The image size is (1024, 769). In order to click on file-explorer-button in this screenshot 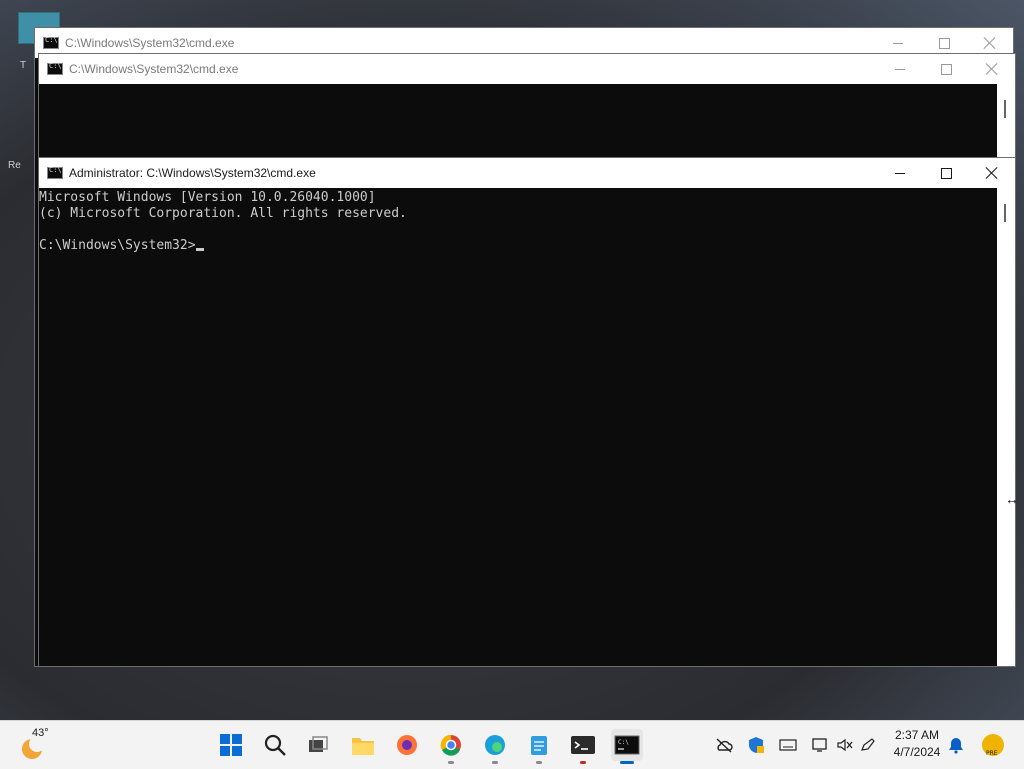, I will do `click(363, 745)`.